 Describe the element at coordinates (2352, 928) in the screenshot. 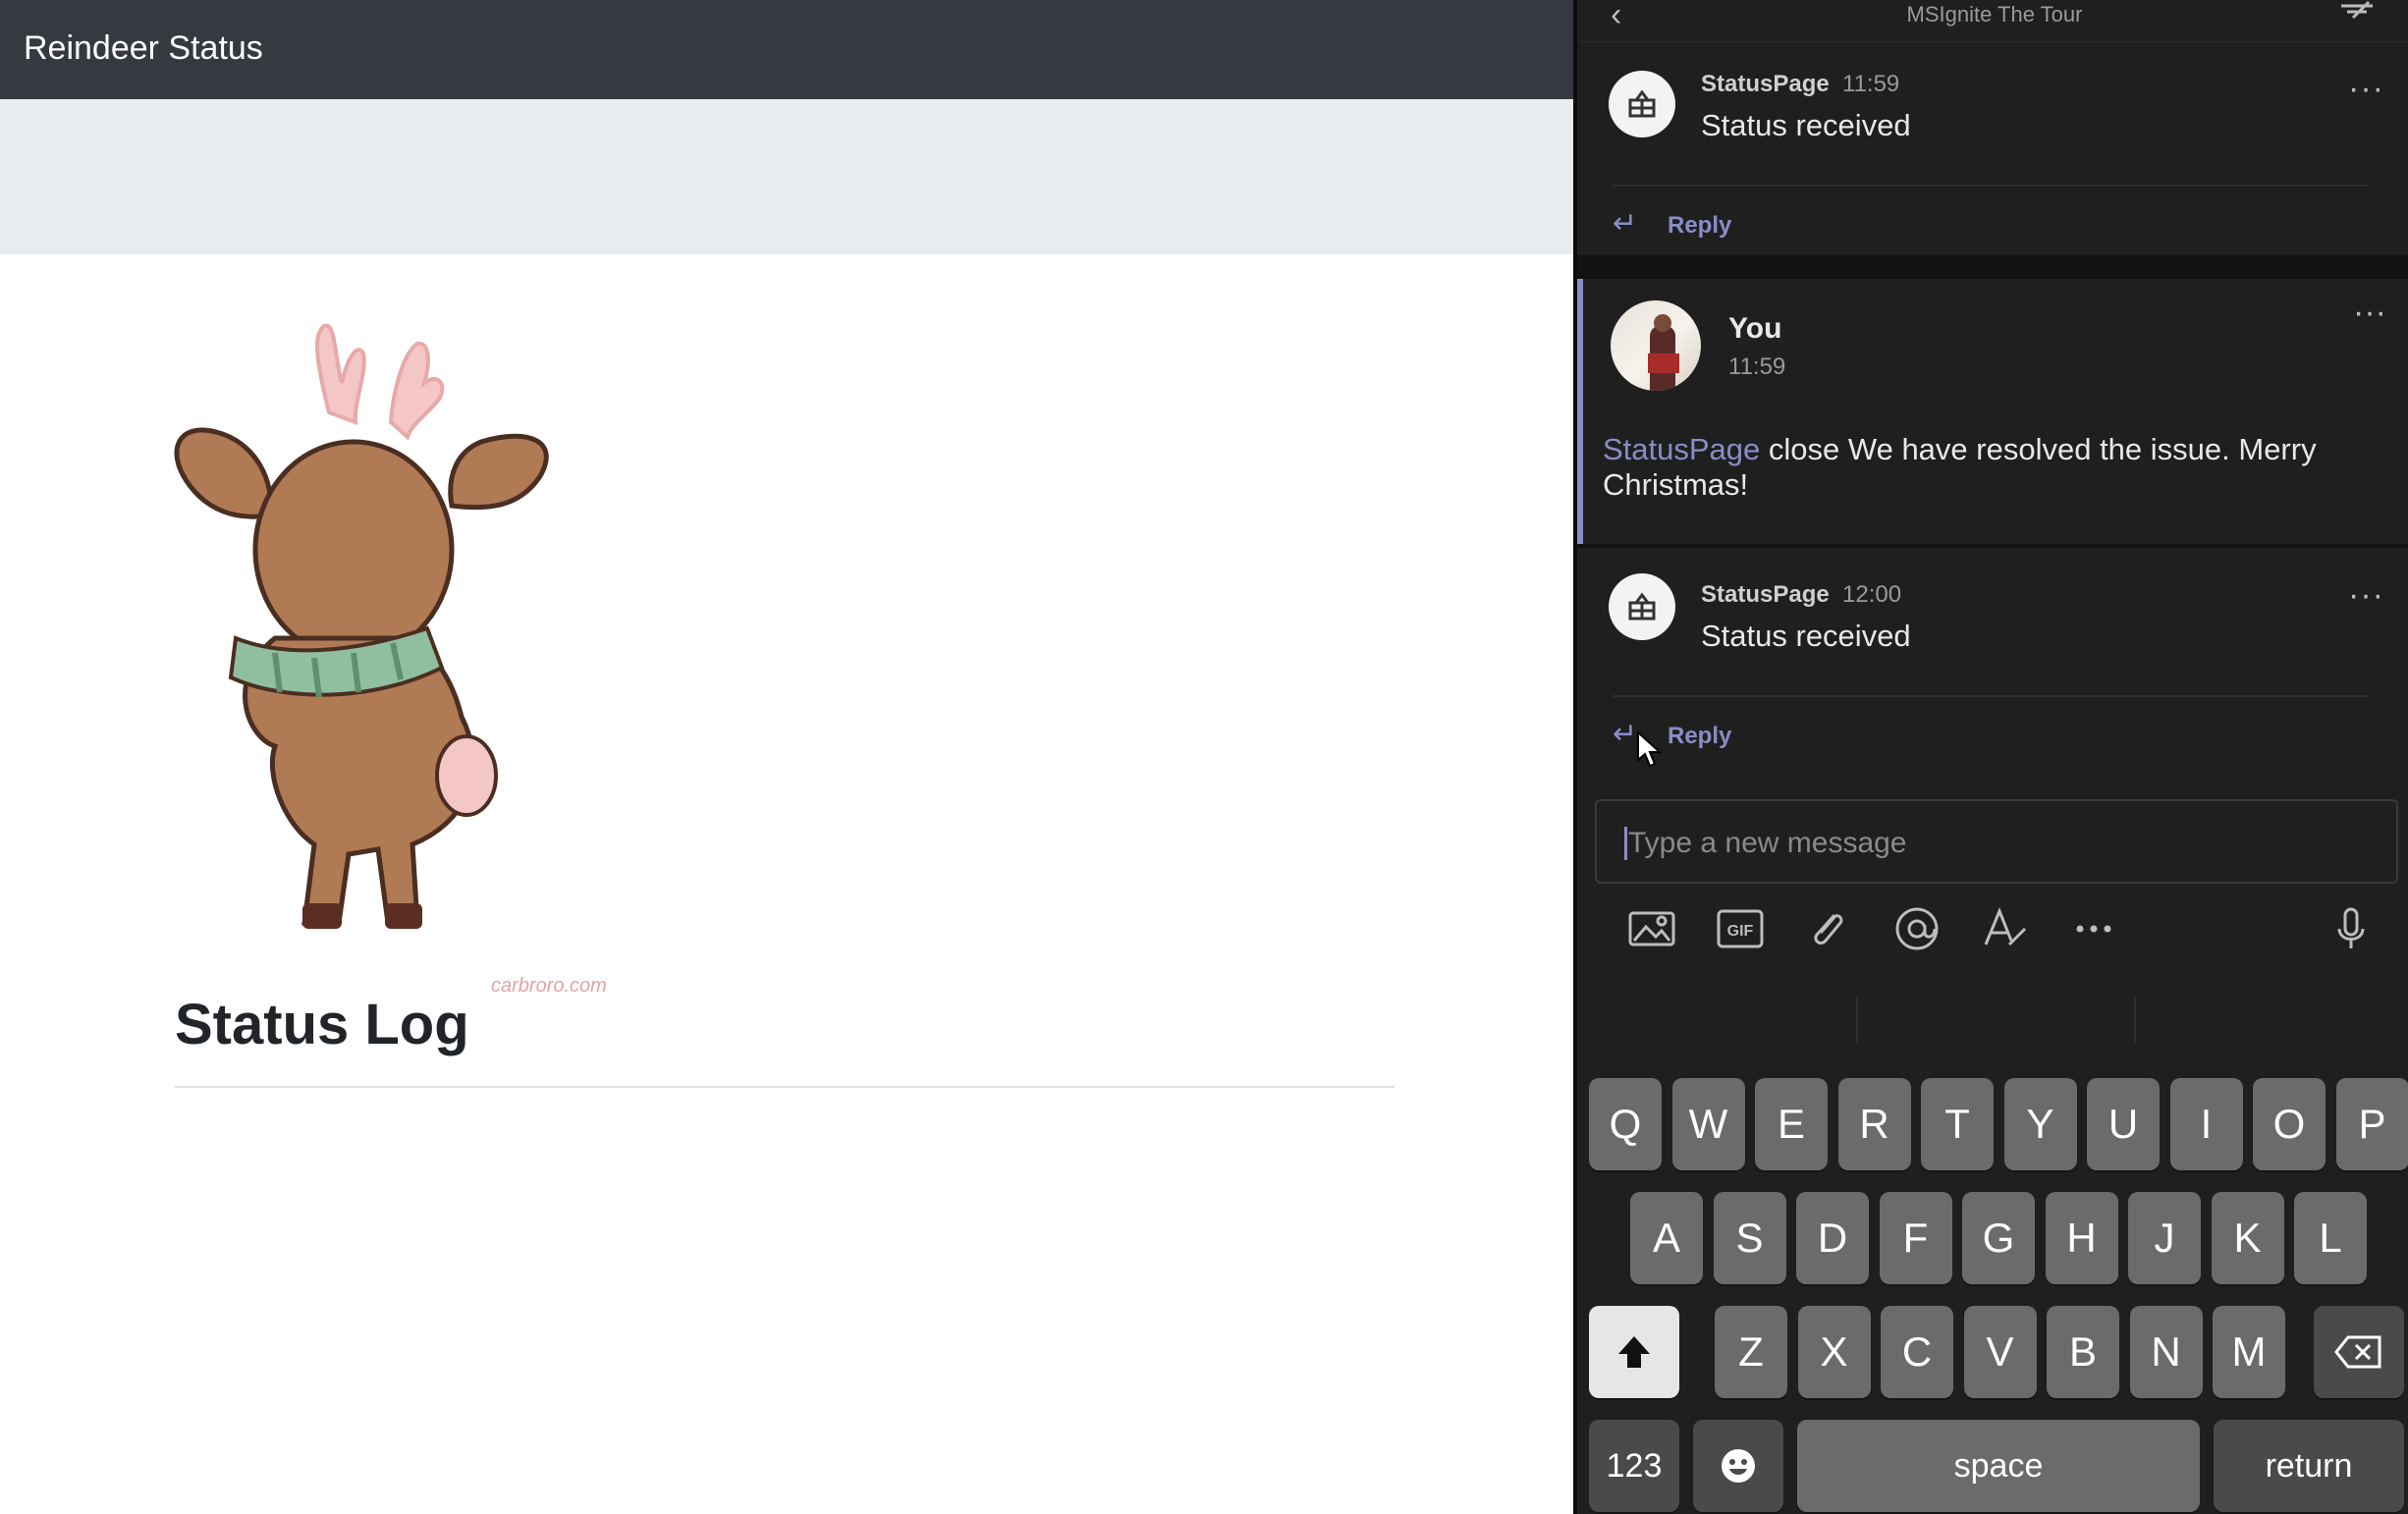

I see `microphone-icon` at that location.